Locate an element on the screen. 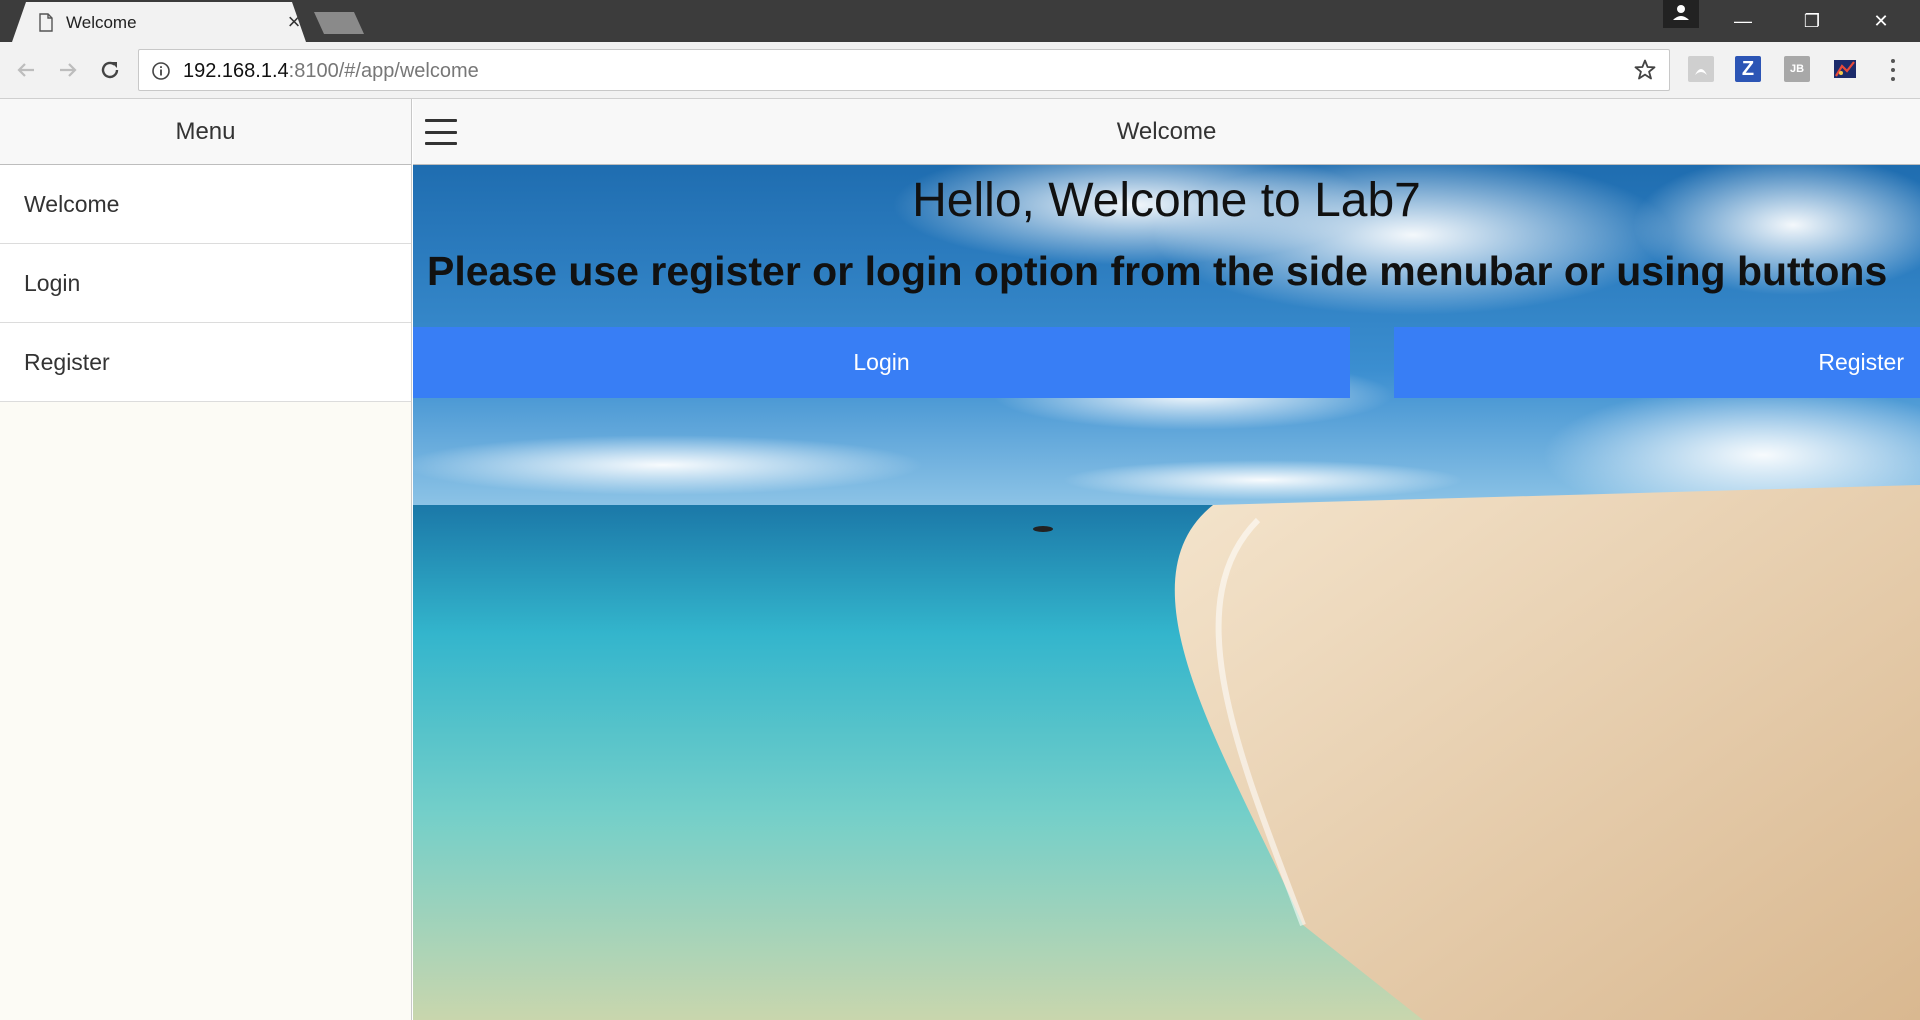 The width and height of the screenshot is (1920, 1020). kebab-menu-icon is located at coordinates (1893, 70).